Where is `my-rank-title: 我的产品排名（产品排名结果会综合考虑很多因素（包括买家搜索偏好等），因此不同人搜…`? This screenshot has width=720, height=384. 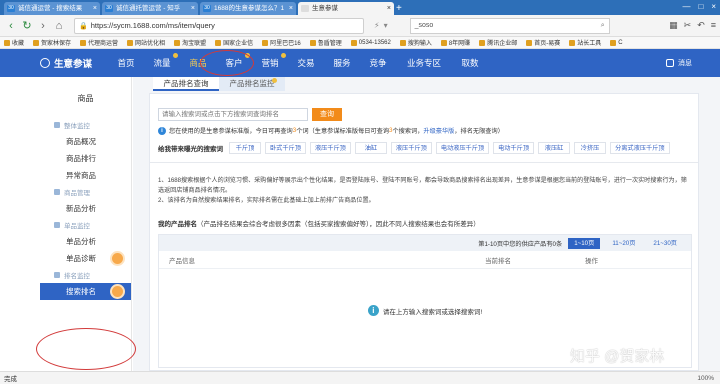 my-rank-title: 我的产品排名（产品排名结果会综合考虑很多因素（包括买家搜索偏好等），因此不同人搜… is located at coordinates (319, 223).